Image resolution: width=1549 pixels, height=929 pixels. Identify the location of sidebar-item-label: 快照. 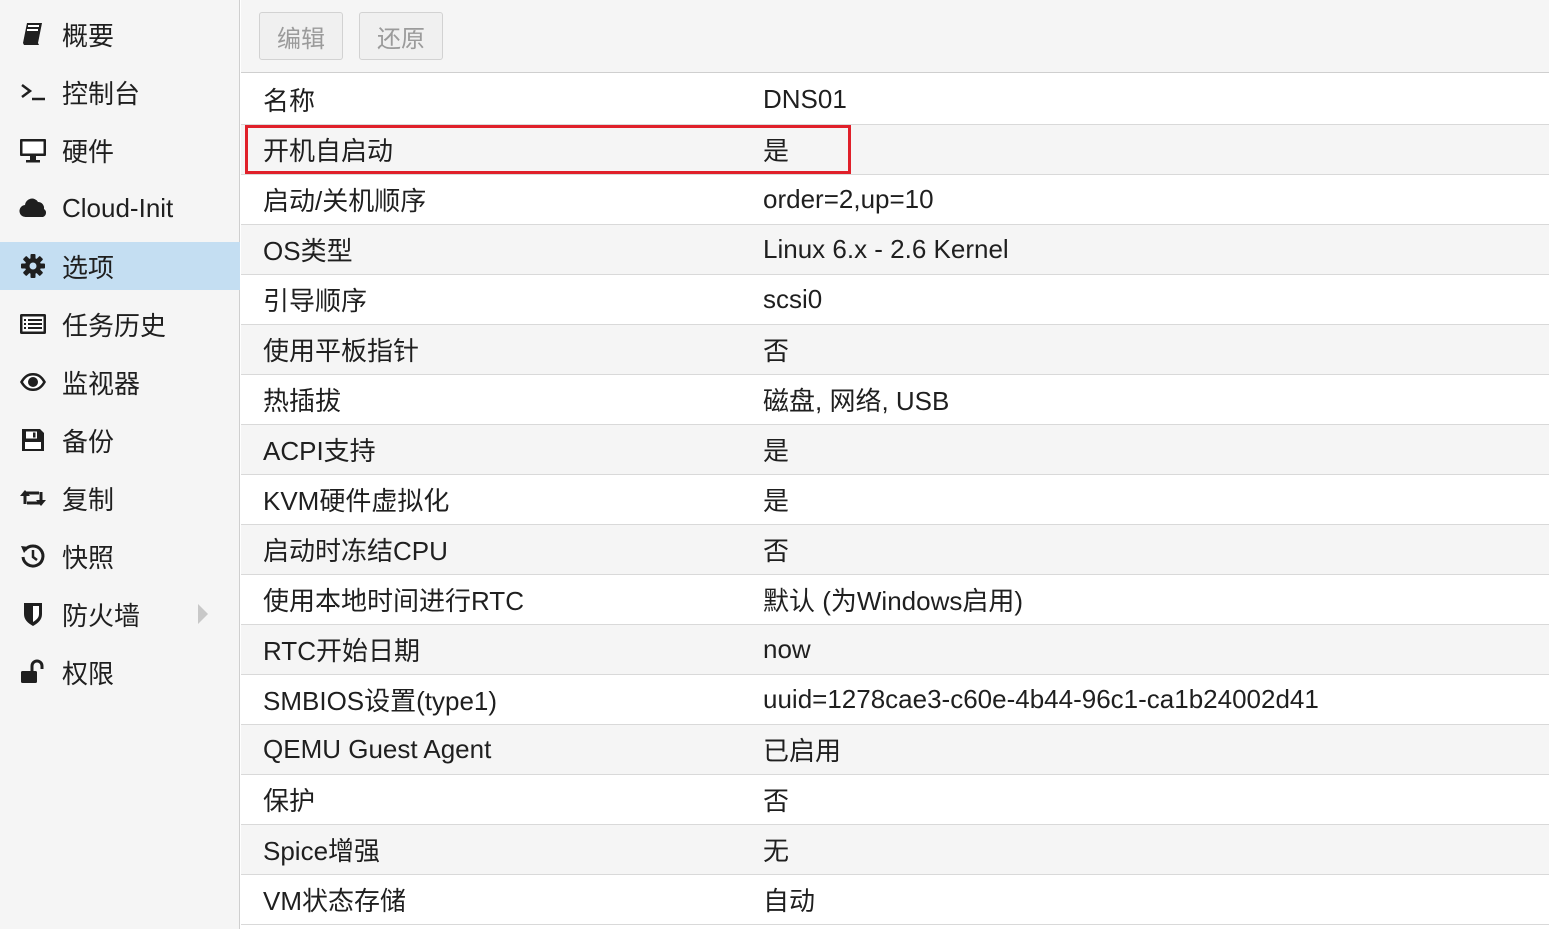
(88, 557).